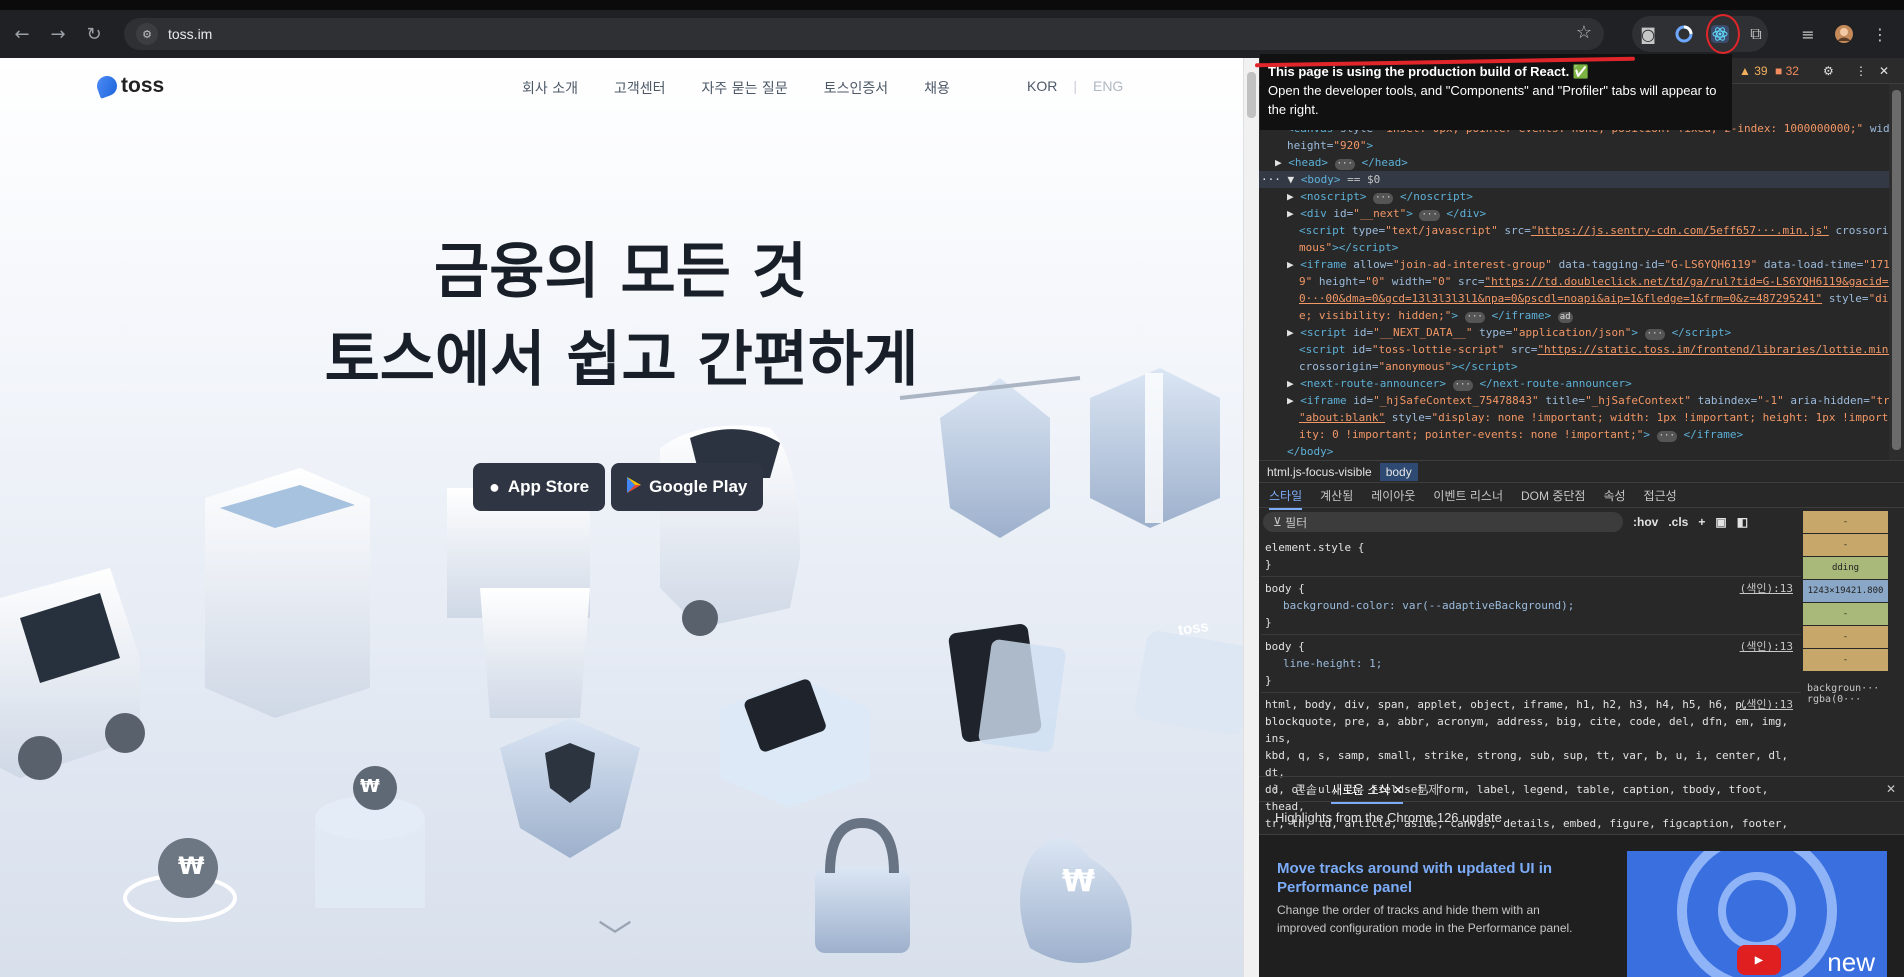  What do you see at coordinates (1393, 495) in the screenshot?
I see `tab-layout: 레이아웃` at bounding box center [1393, 495].